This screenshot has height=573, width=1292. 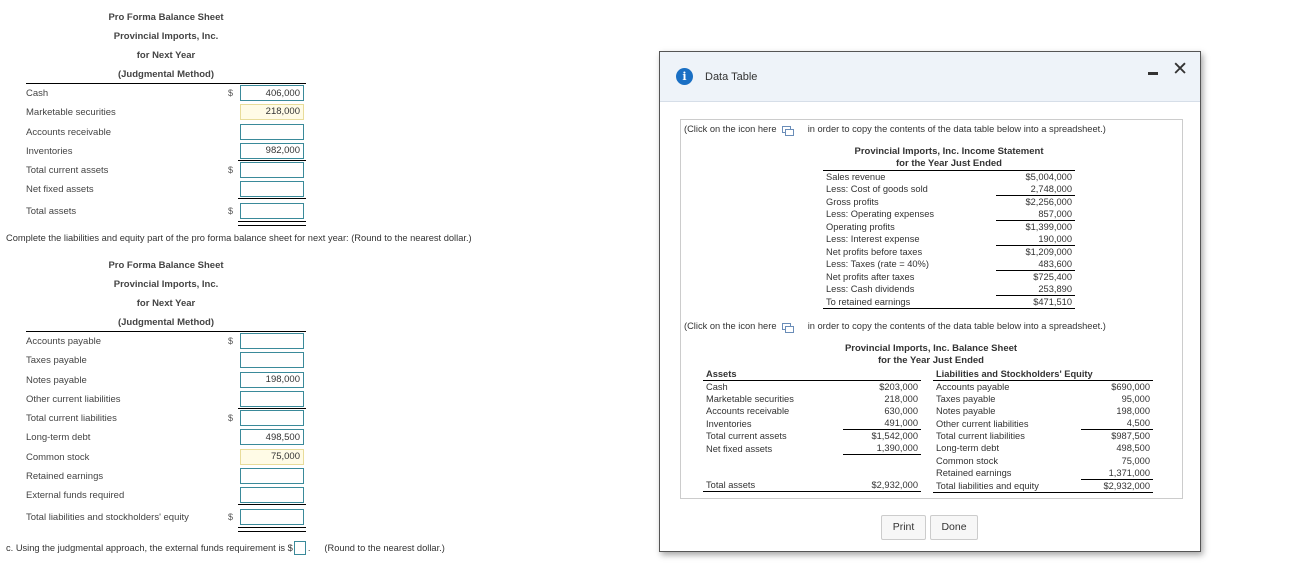 I want to click on row-label: Notes payable, so click(x=966, y=411).